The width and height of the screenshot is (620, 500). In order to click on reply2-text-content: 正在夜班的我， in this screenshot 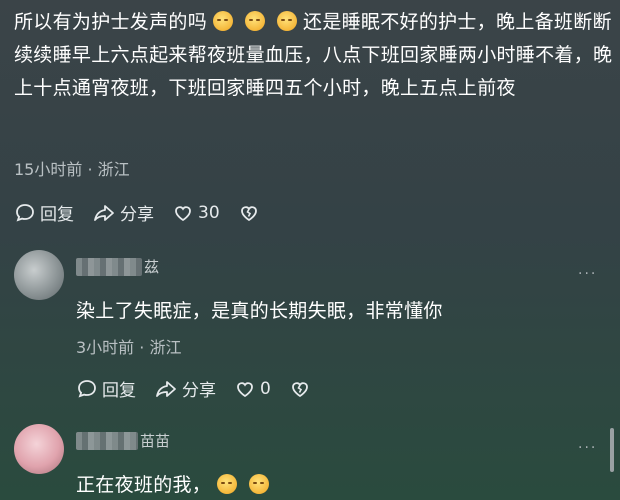, I will do `click(144, 485)`.